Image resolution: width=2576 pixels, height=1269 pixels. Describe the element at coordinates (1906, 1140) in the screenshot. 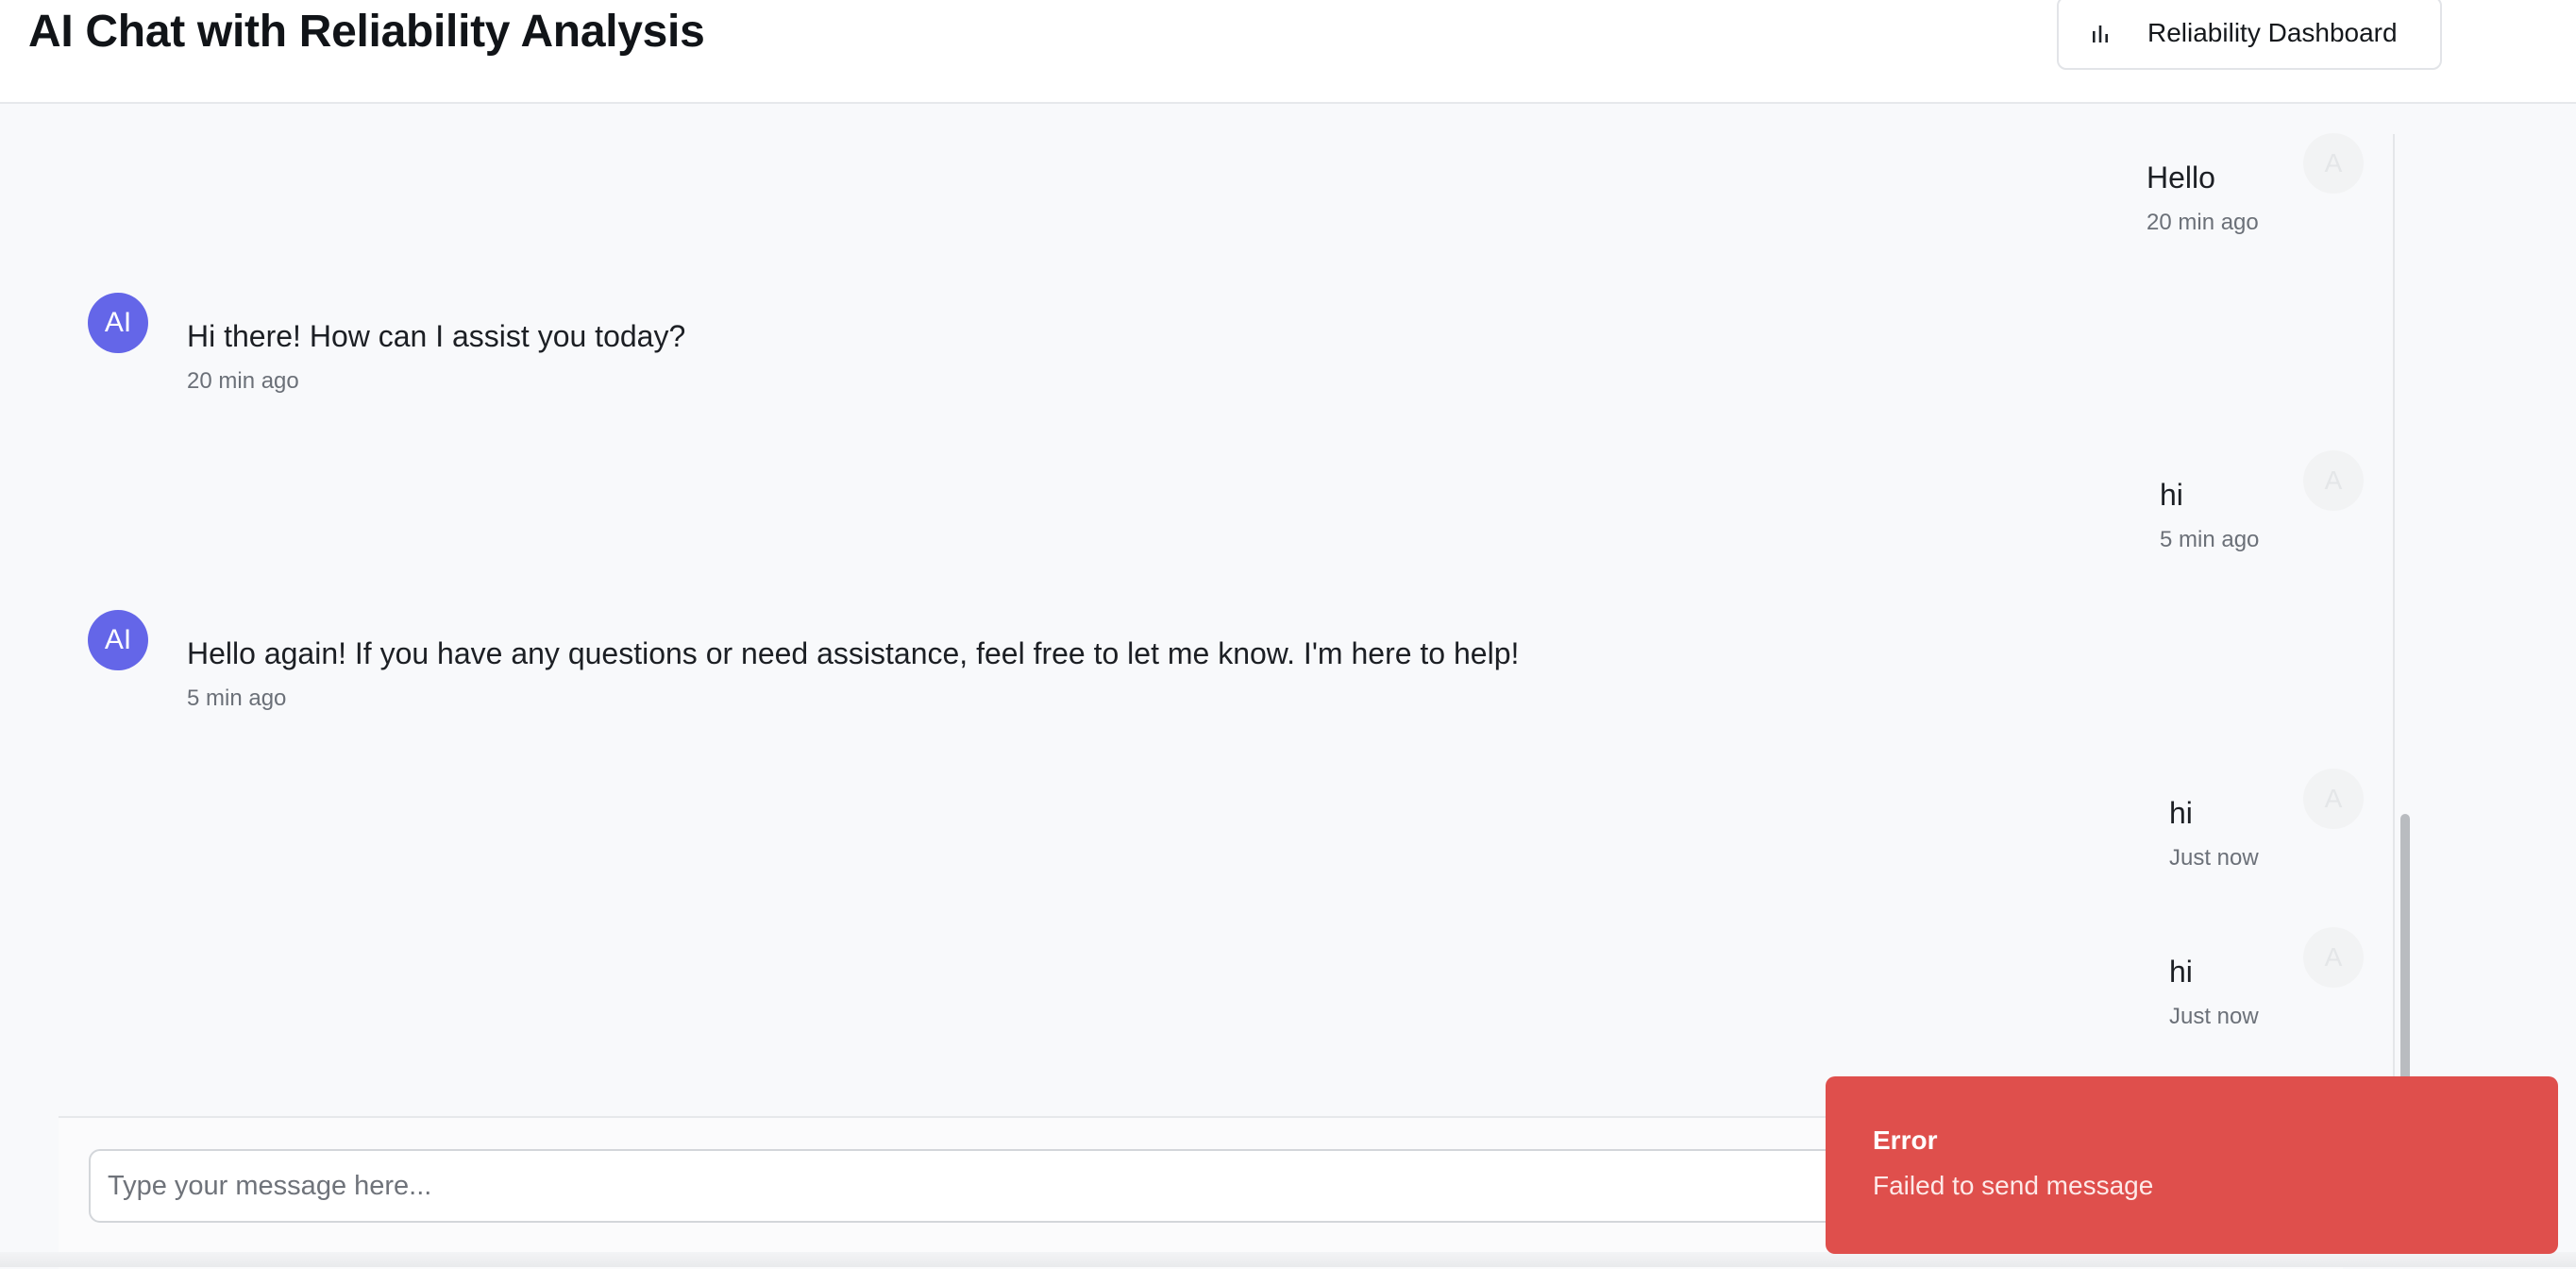

I see `toast-title: Error` at that location.